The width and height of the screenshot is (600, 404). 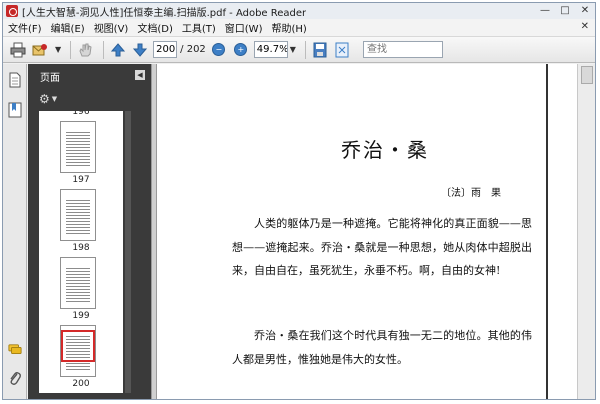 What do you see at coordinates (545, 11) in the screenshot?
I see `minimize-button: —` at bounding box center [545, 11].